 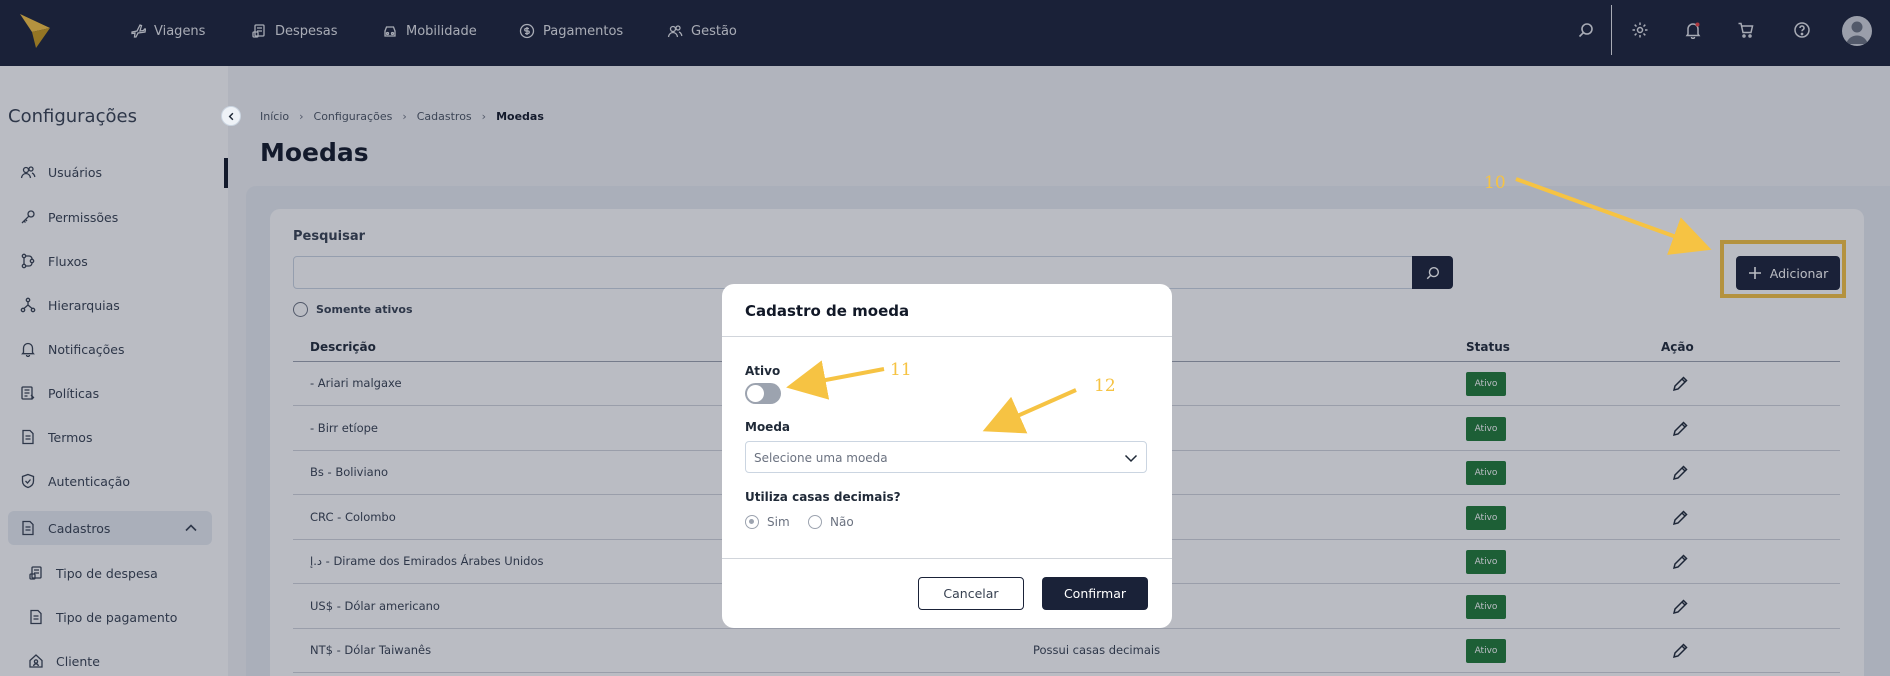 I want to click on annotation-11: 11, so click(x=901, y=370).